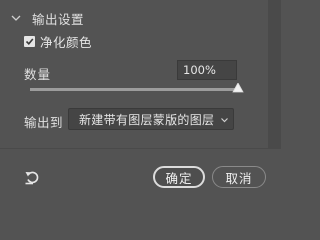 The image size is (320, 240). What do you see at coordinates (58, 19) in the screenshot?
I see `section-title: 输出设置` at bounding box center [58, 19].